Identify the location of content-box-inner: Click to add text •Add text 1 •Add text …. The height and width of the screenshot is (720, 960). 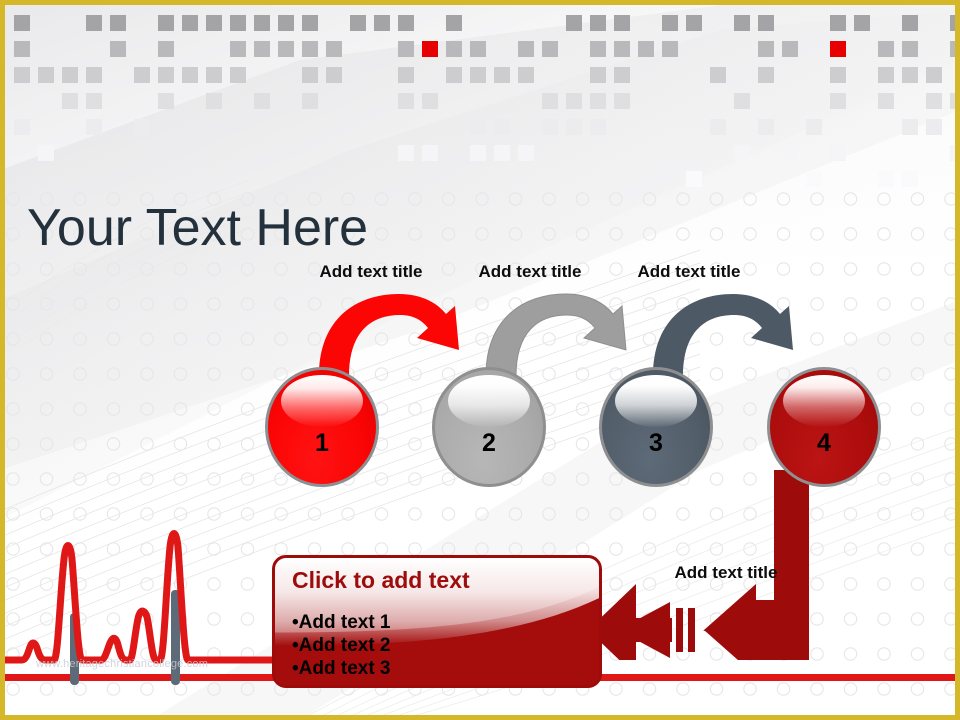
(437, 621).